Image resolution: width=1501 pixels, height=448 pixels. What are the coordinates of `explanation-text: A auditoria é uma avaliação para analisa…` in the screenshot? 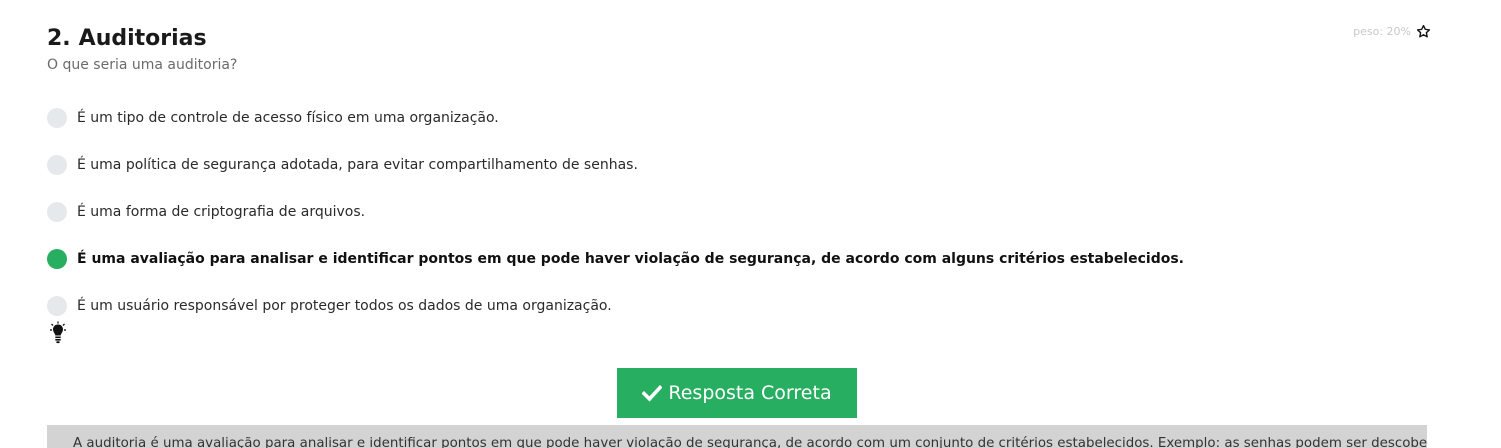 It's located at (750, 442).